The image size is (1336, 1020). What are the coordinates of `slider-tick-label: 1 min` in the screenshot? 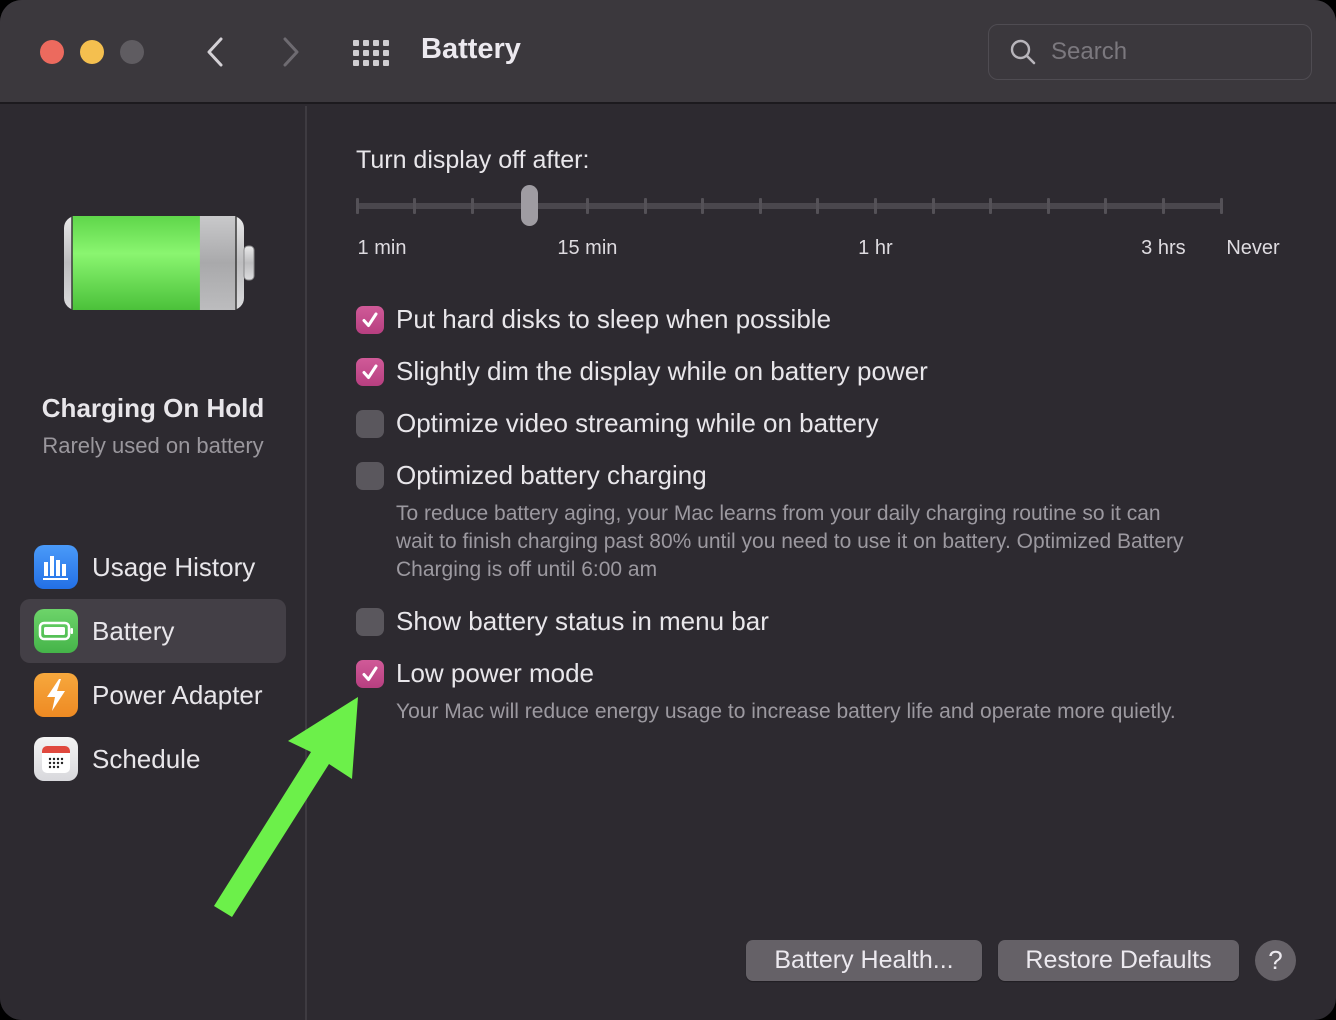 It's located at (382, 248).